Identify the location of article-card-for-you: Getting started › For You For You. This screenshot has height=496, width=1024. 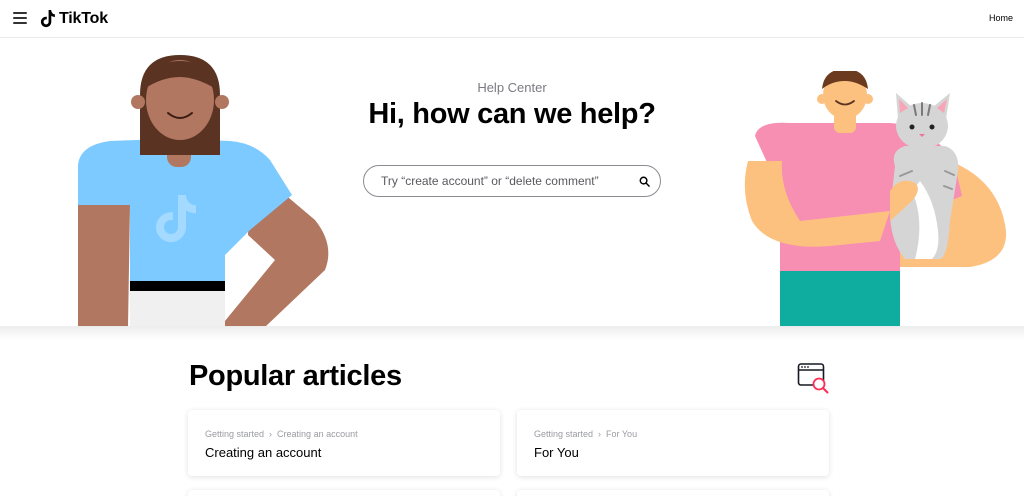
(673, 443).